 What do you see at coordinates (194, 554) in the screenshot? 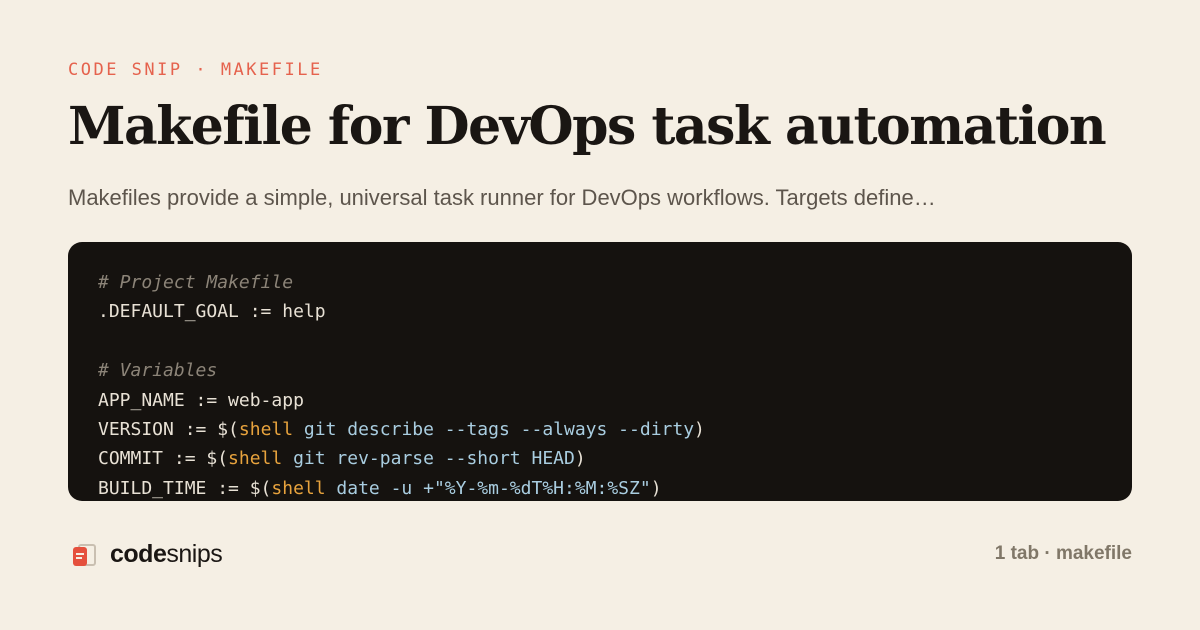
I see `brand-wordmark-regular: snips` at bounding box center [194, 554].